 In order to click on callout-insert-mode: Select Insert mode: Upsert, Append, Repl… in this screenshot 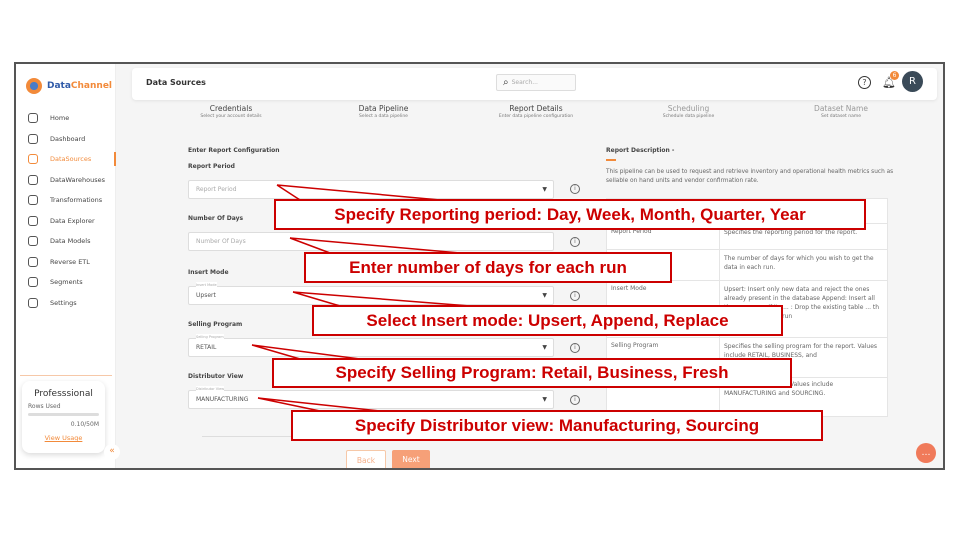, I will do `click(547, 320)`.